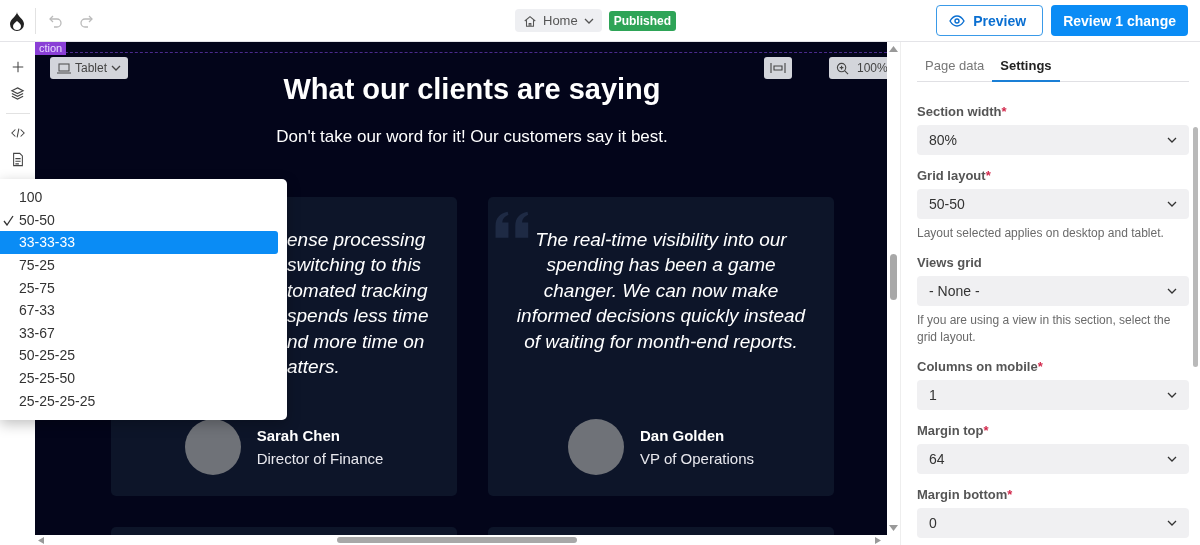  Describe the element at coordinates (17, 67) in the screenshot. I see `plus-icon` at that location.